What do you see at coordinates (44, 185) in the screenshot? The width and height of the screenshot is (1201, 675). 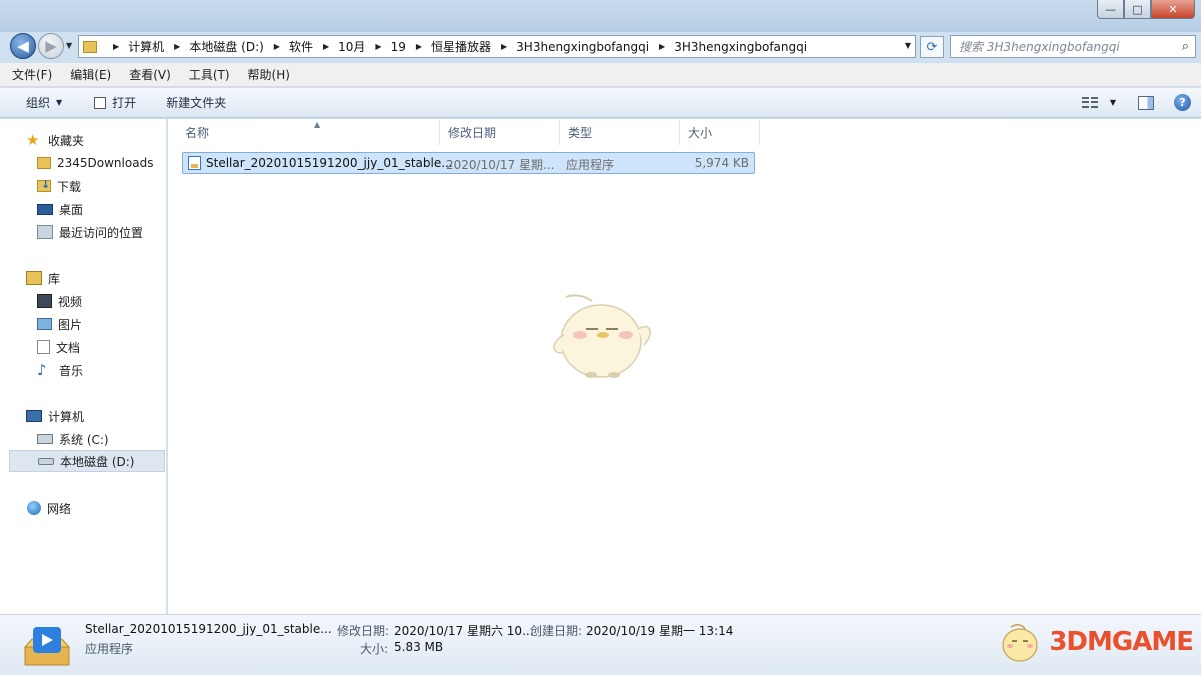 I see `download-folder-icon` at bounding box center [44, 185].